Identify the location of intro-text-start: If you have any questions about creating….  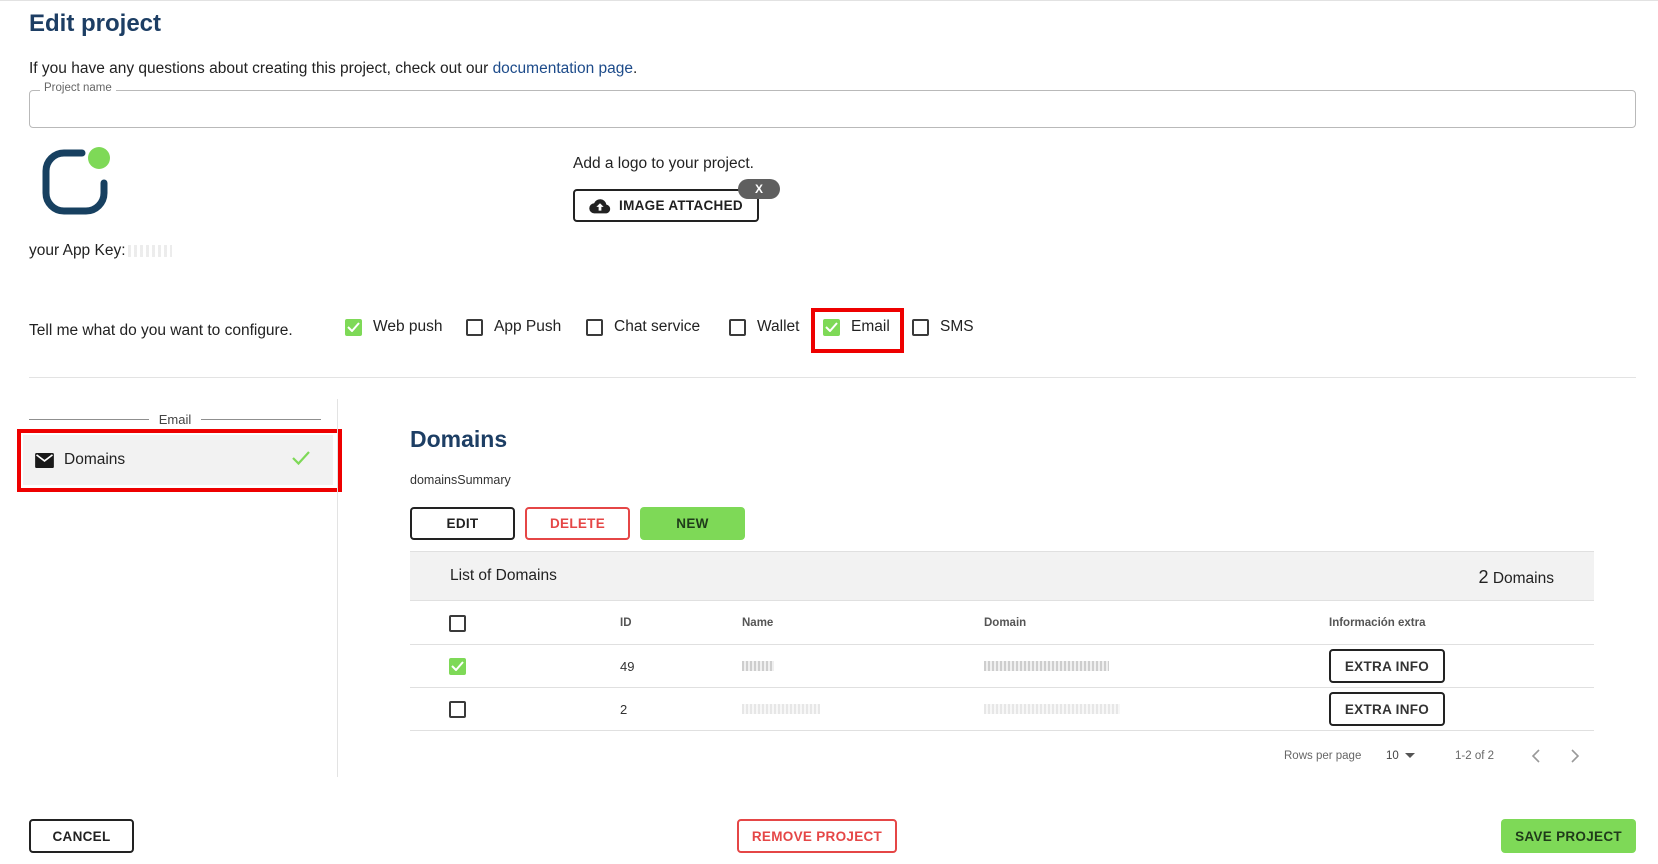
(261, 68).